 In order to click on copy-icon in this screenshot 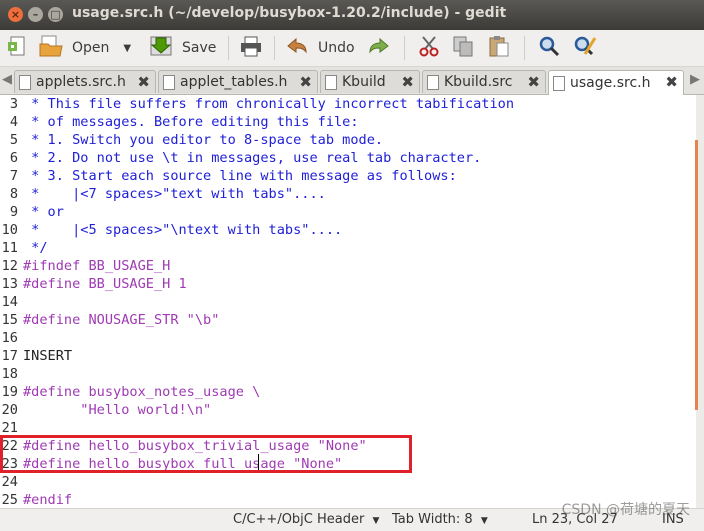, I will do `click(463, 48)`.